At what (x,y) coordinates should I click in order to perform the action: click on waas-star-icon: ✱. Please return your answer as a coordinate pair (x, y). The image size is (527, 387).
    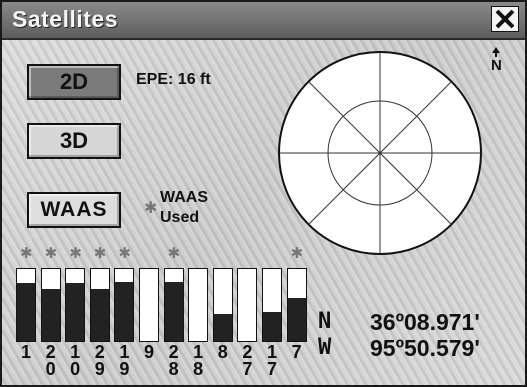
    Looking at the image, I should click on (151, 208).